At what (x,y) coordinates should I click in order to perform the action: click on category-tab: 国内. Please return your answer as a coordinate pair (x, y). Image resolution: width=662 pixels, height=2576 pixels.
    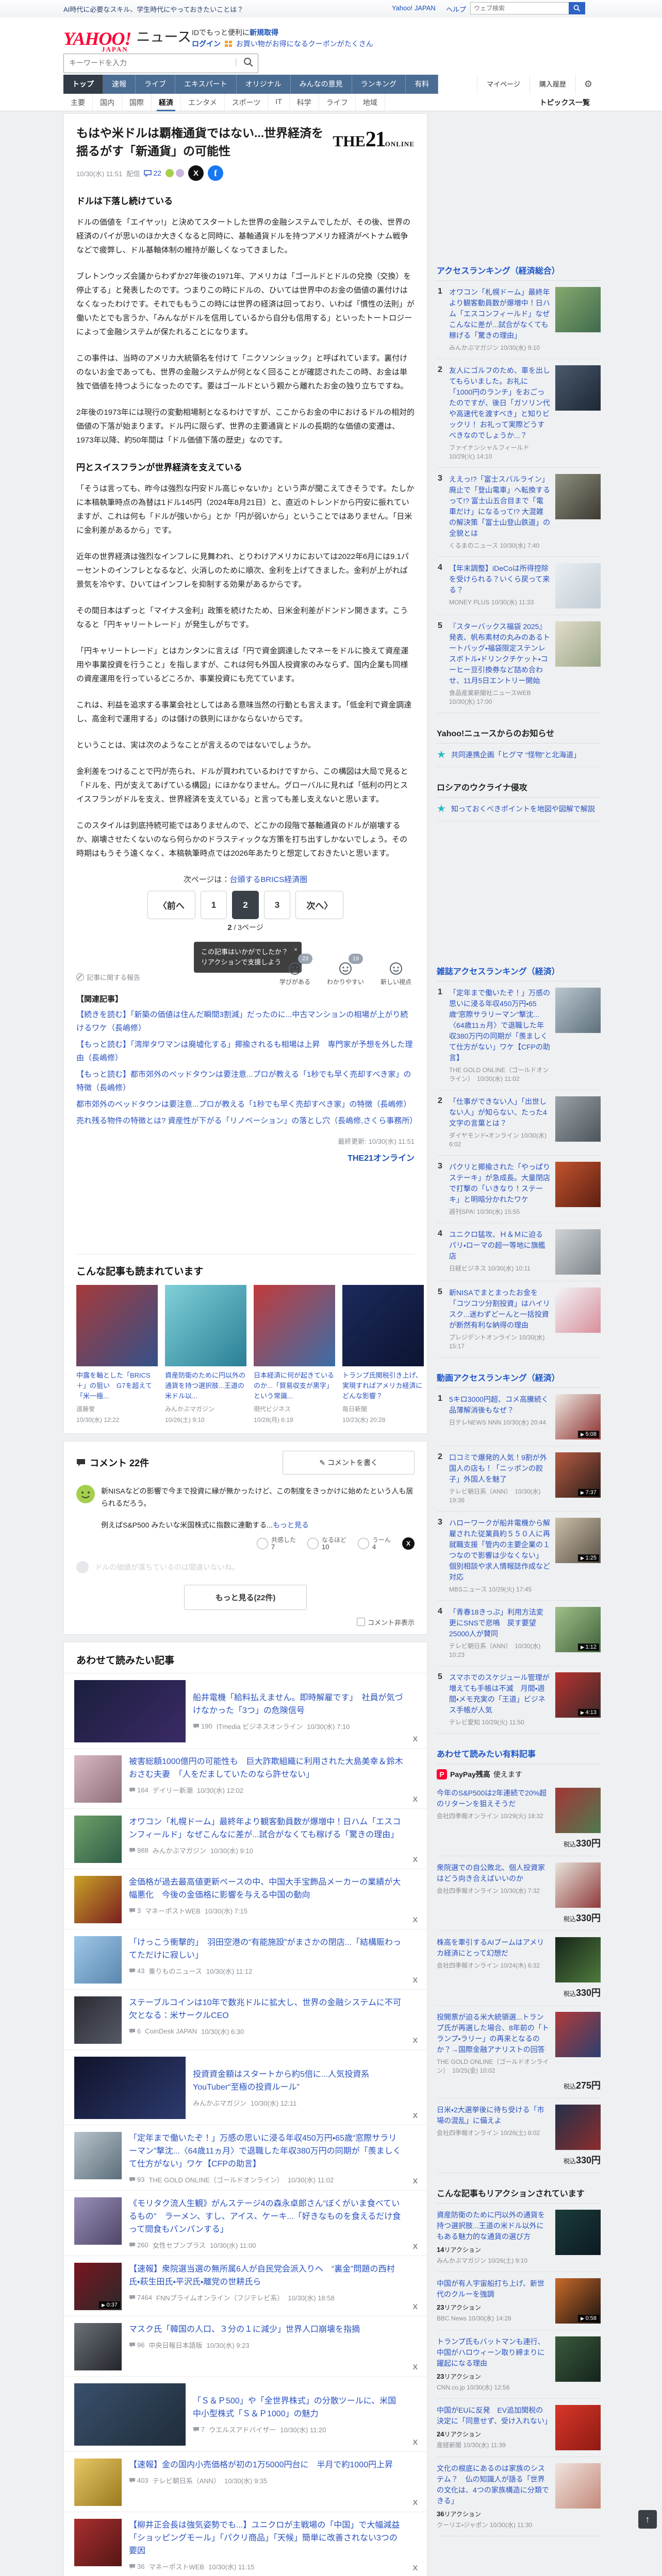
    Looking at the image, I should click on (108, 102).